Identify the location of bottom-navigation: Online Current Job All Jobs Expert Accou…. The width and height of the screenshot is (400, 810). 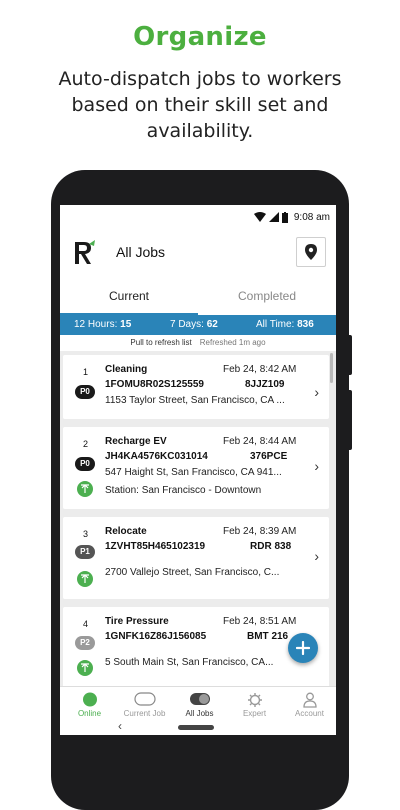
(198, 703).